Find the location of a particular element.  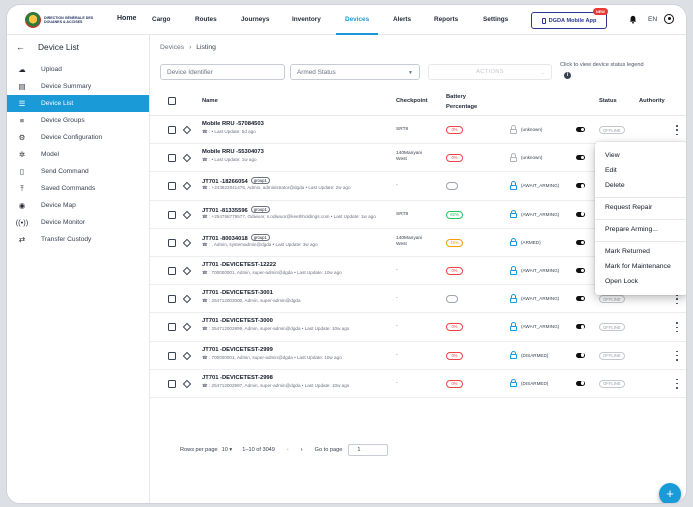

rows-per-page-select: 10 ▾ is located at coordinates (227, 450).